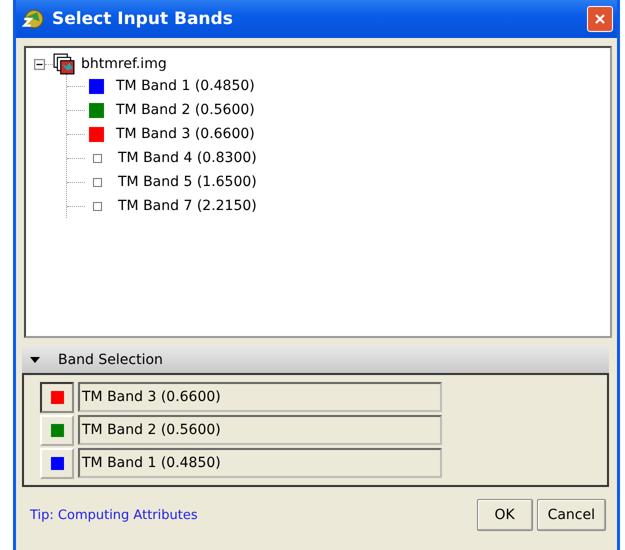 This screenshot has width=625, height=550. Describe the element at coordinates (185, 110) in the screenshot. I see `tree-item: TM Band 2 (0.5600)` at that location.